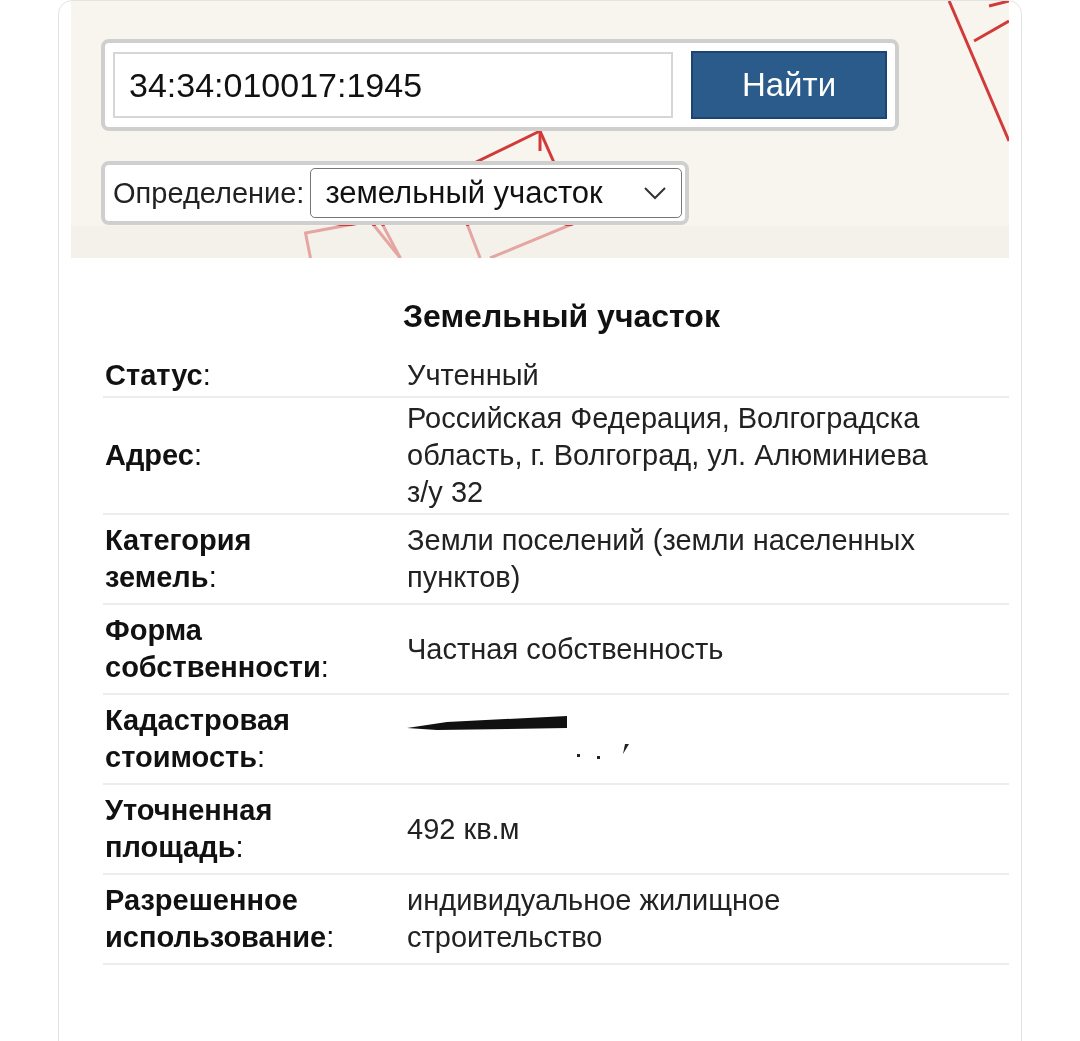 This screenshot has height=1041, width=1080. What do you see at coordinates (189, 829) in the screenshot?
I see `field-label: Уточненная площадь:` at bounding box center [189, 829].